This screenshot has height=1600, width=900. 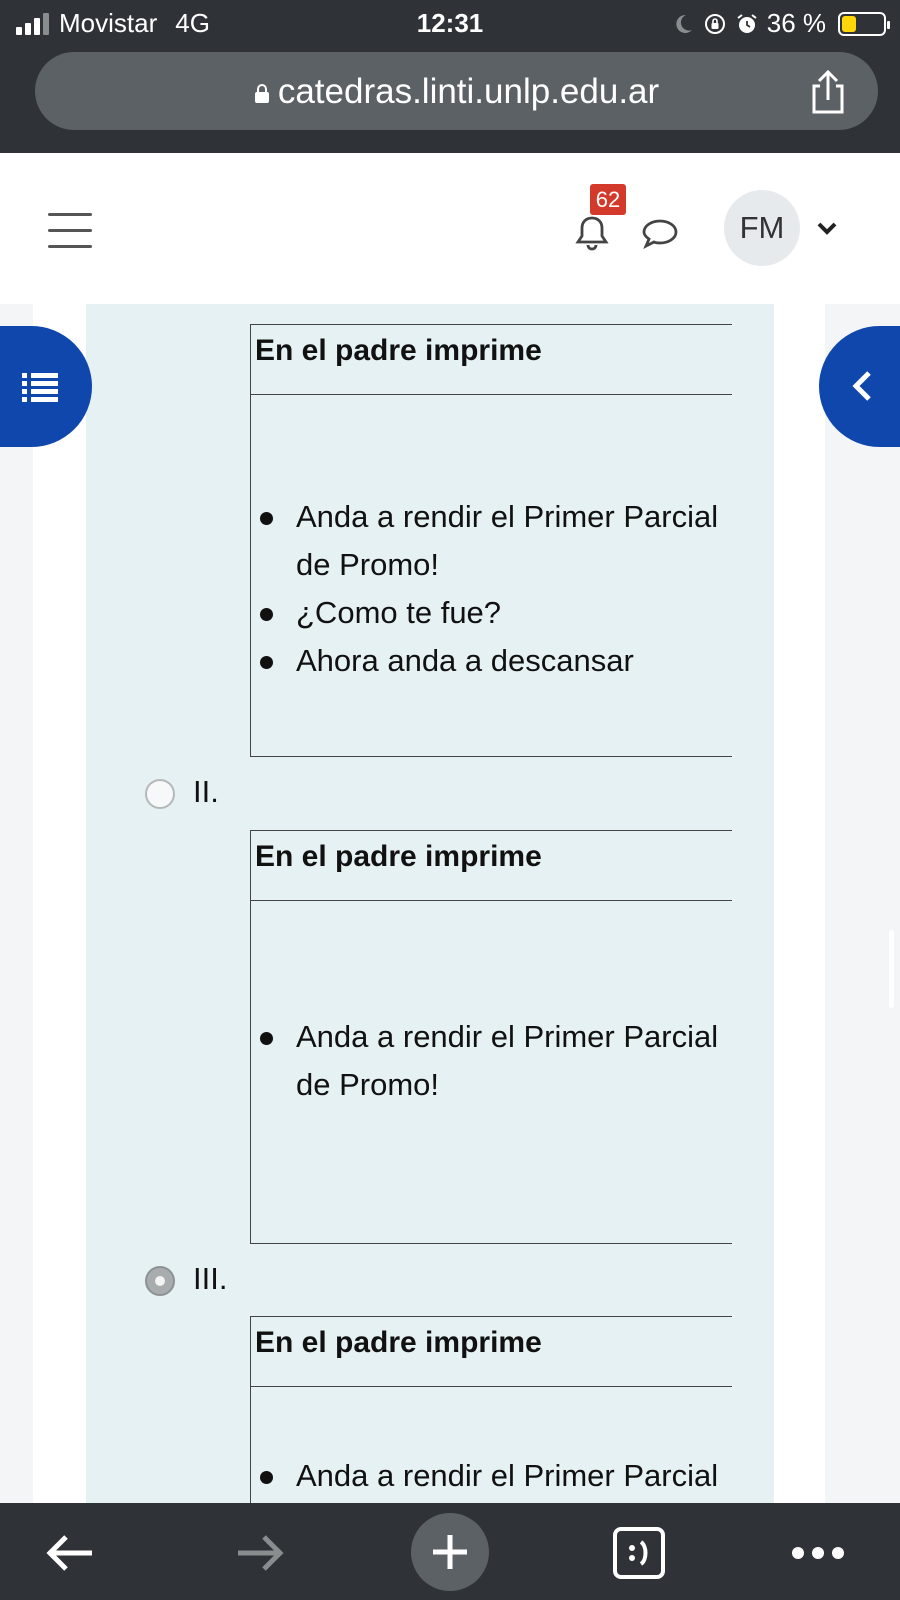 I want to click on more-icon, so click(x=818, y=1553).